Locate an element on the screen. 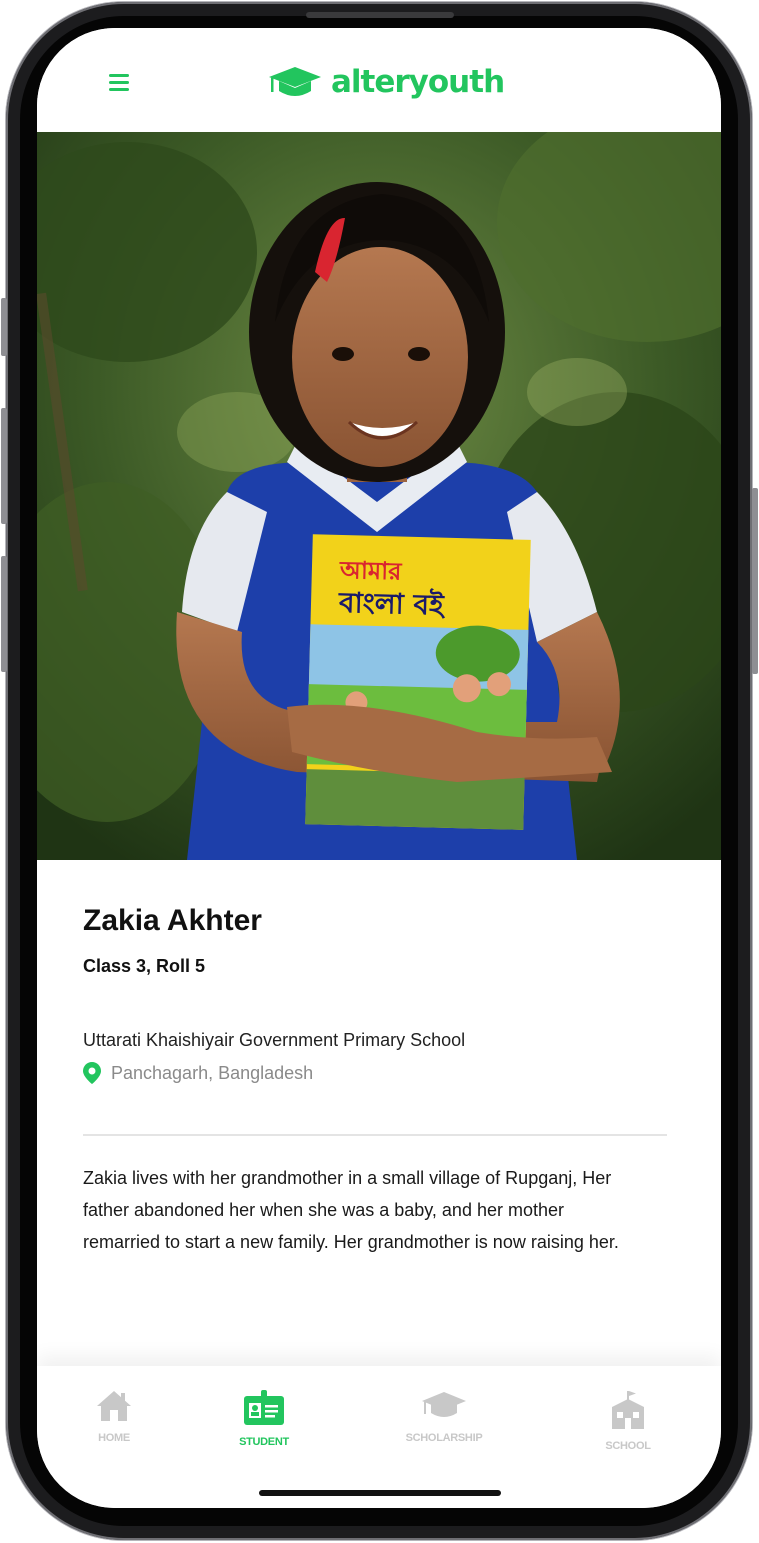 This screenshot has width=759, height=1543. volume-up-button is located at coordinates (4, 466).